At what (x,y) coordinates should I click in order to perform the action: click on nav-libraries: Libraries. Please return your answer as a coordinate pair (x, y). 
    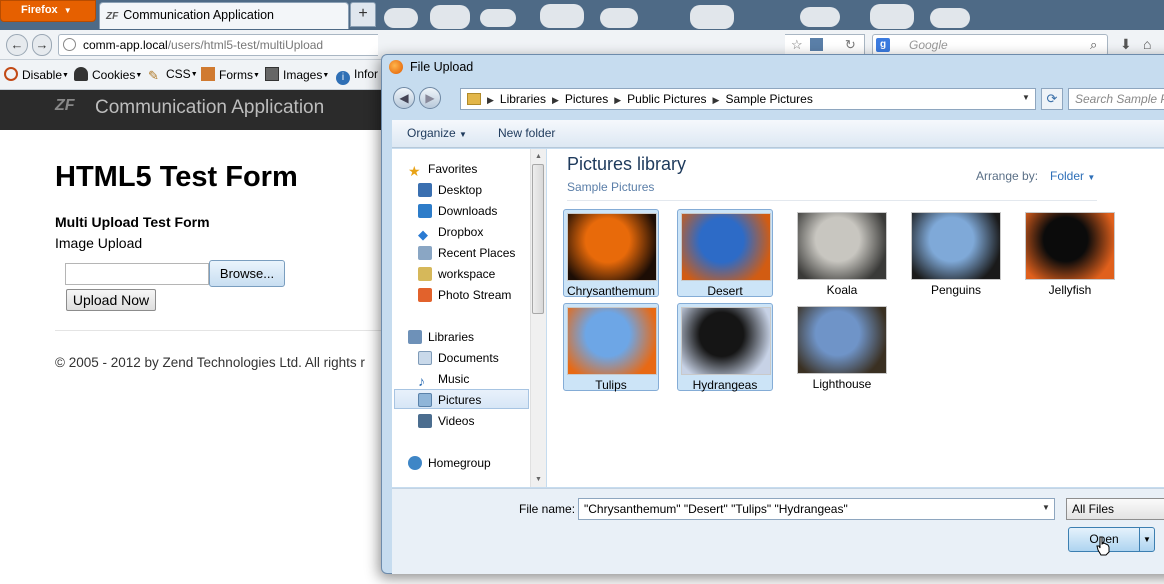
    Looking at the image, I should click on (475, 337).